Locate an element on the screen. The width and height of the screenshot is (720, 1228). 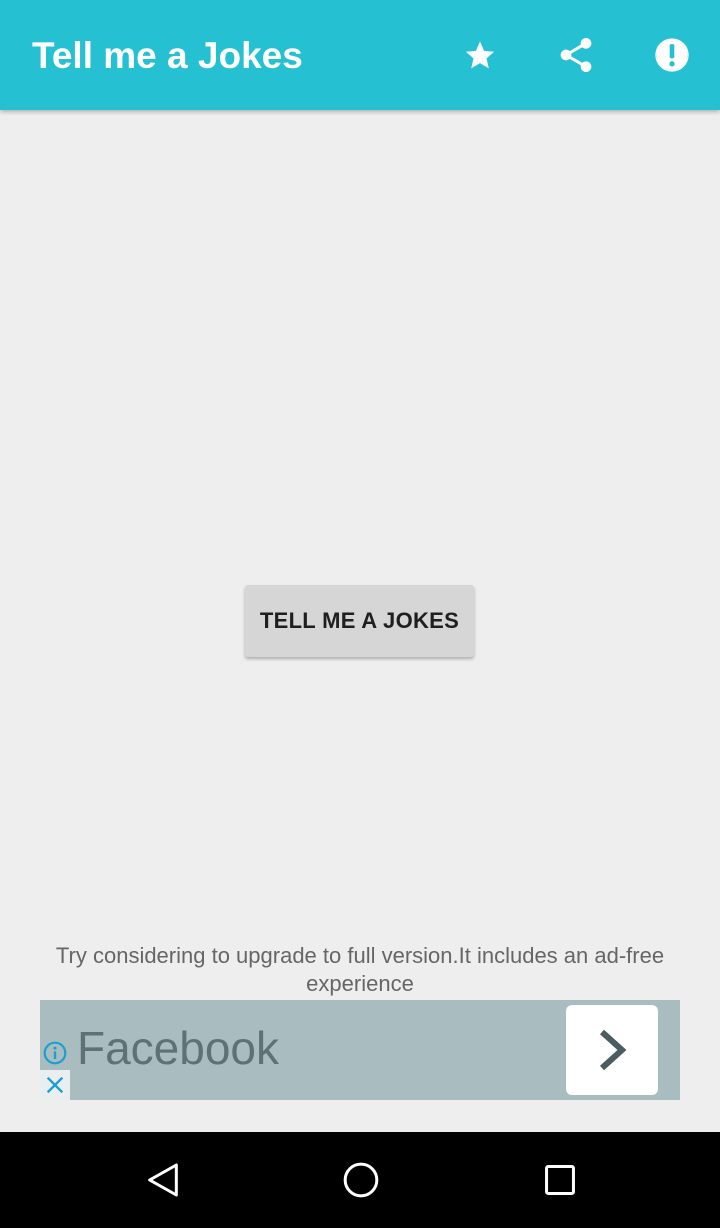
back-icon is located at coordinates (163, 1180).